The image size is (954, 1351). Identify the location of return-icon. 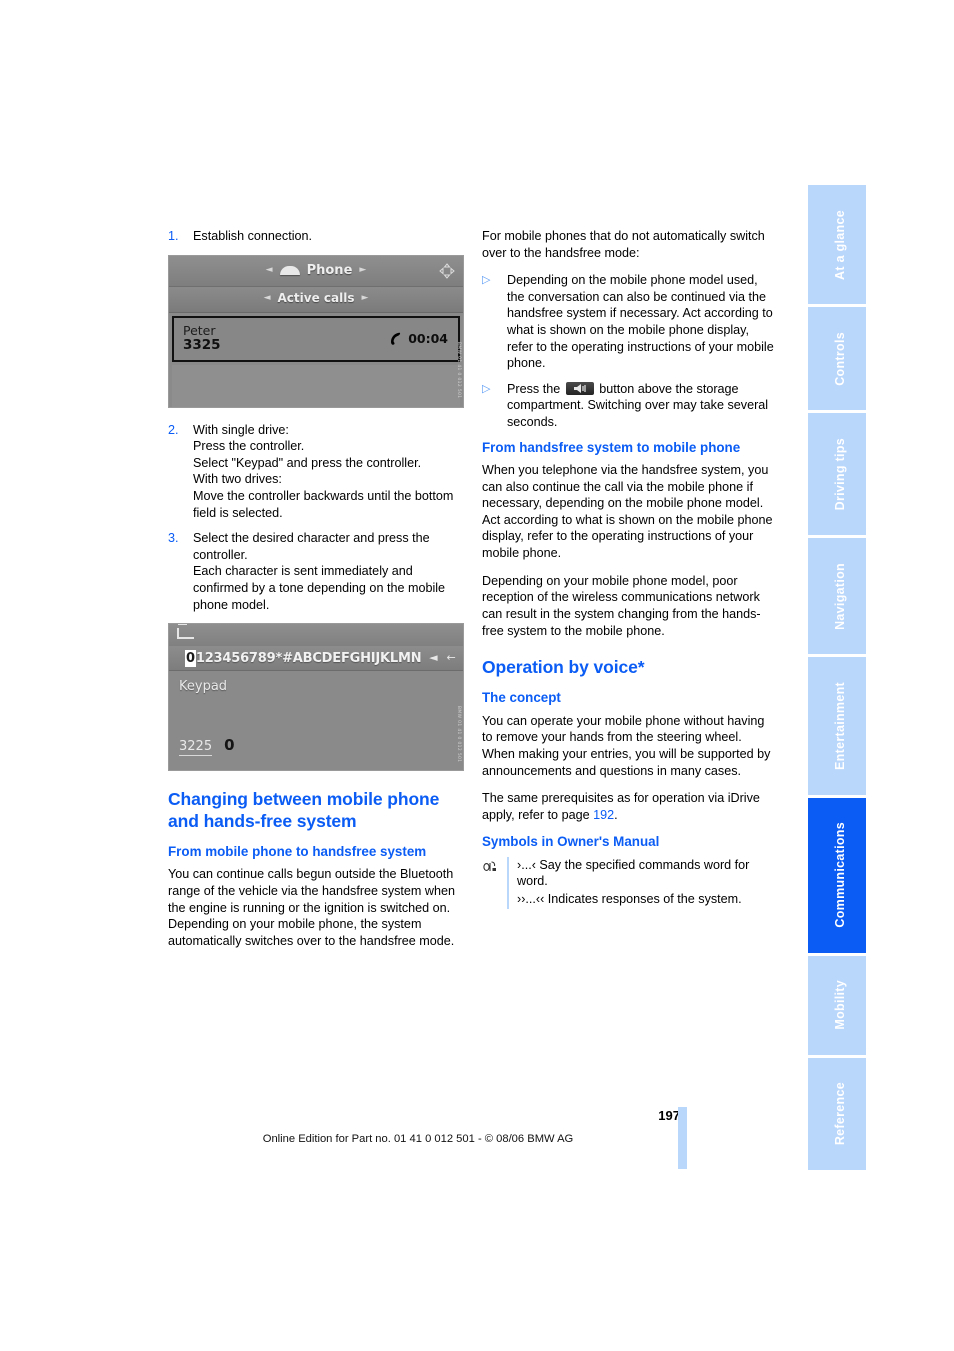
(185, 632).